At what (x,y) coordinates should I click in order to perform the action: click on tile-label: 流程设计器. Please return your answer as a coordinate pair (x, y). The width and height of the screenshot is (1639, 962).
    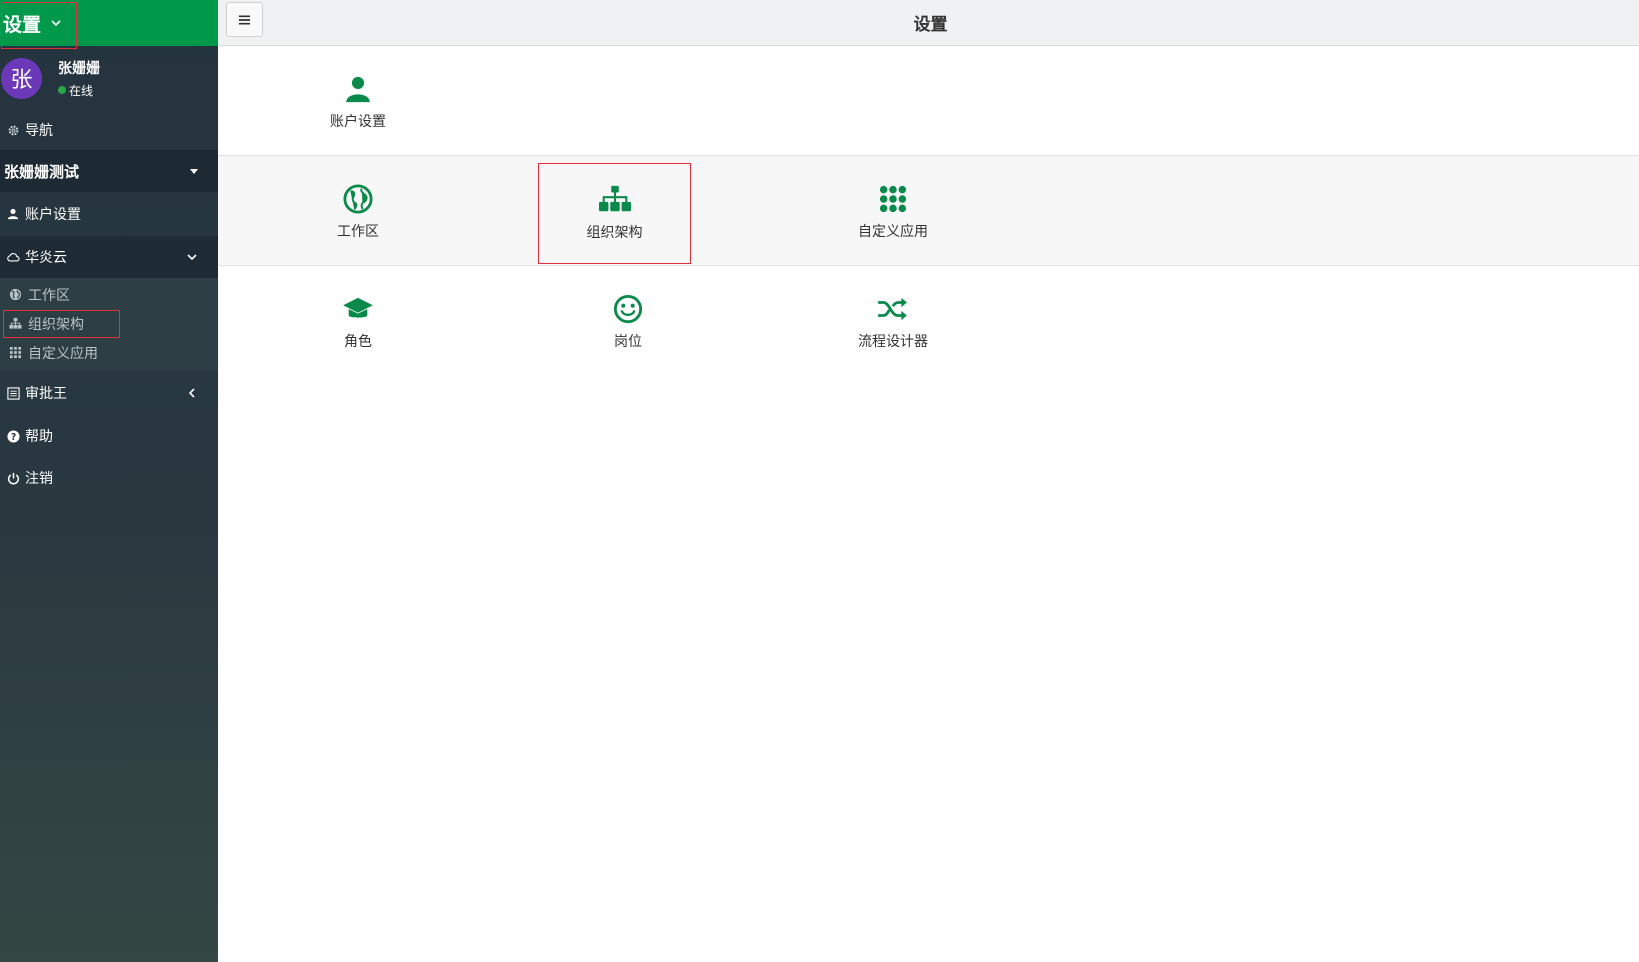
    Looking at the image, I should click on (893, 342).